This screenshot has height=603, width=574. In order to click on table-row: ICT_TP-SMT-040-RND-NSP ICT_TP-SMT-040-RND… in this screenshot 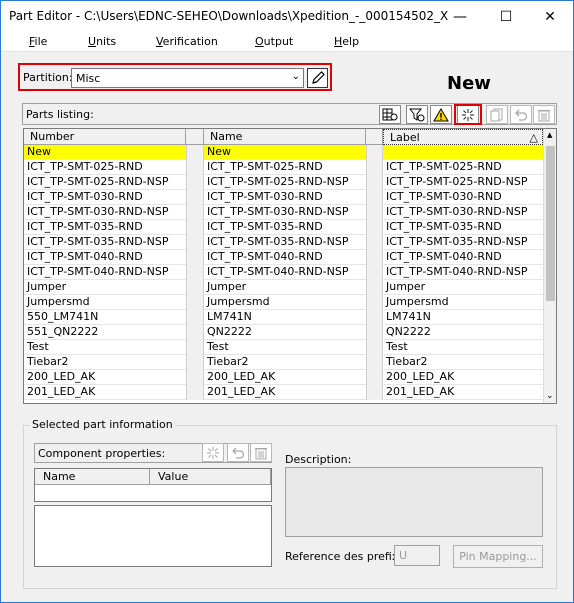, I will do `click(284, 272)`.